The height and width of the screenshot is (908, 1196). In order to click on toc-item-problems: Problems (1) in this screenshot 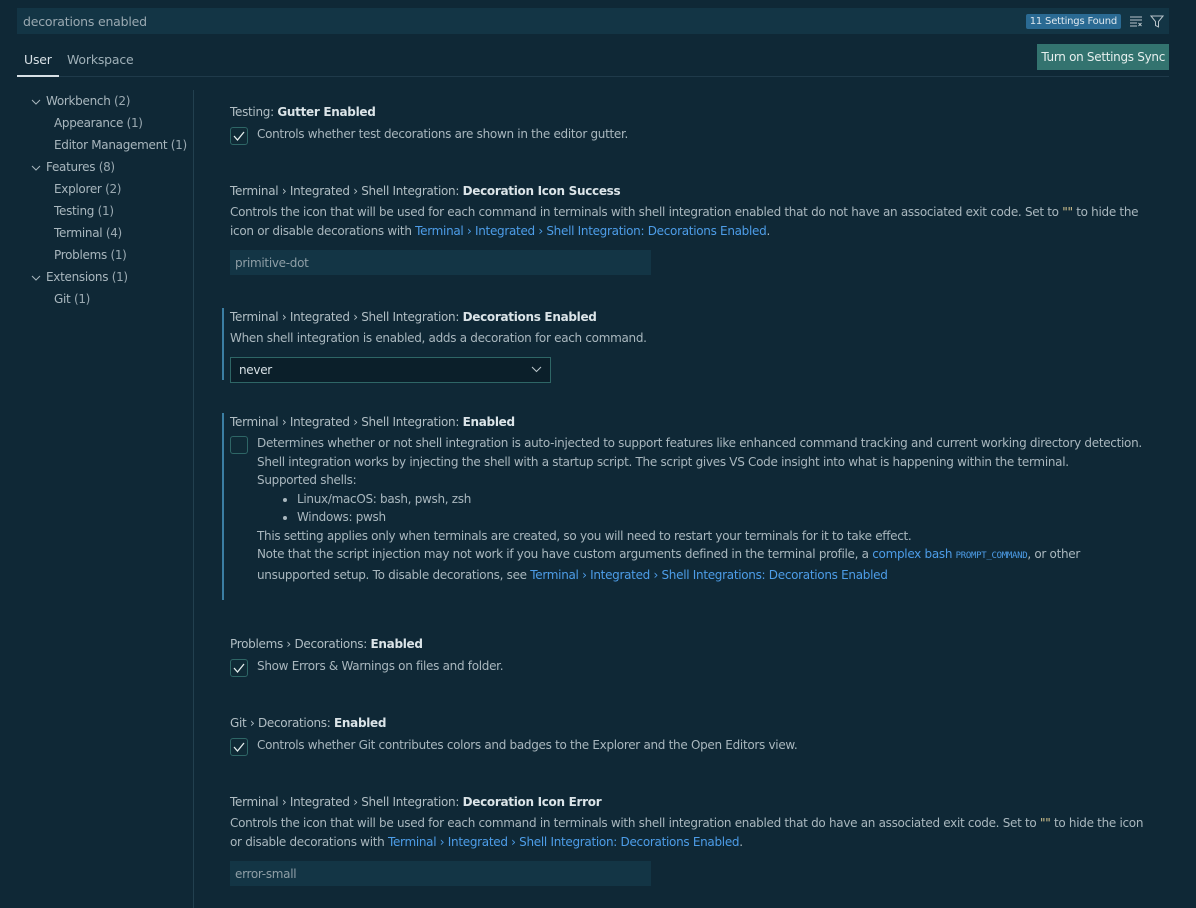, I will do `click(90, 255)`.